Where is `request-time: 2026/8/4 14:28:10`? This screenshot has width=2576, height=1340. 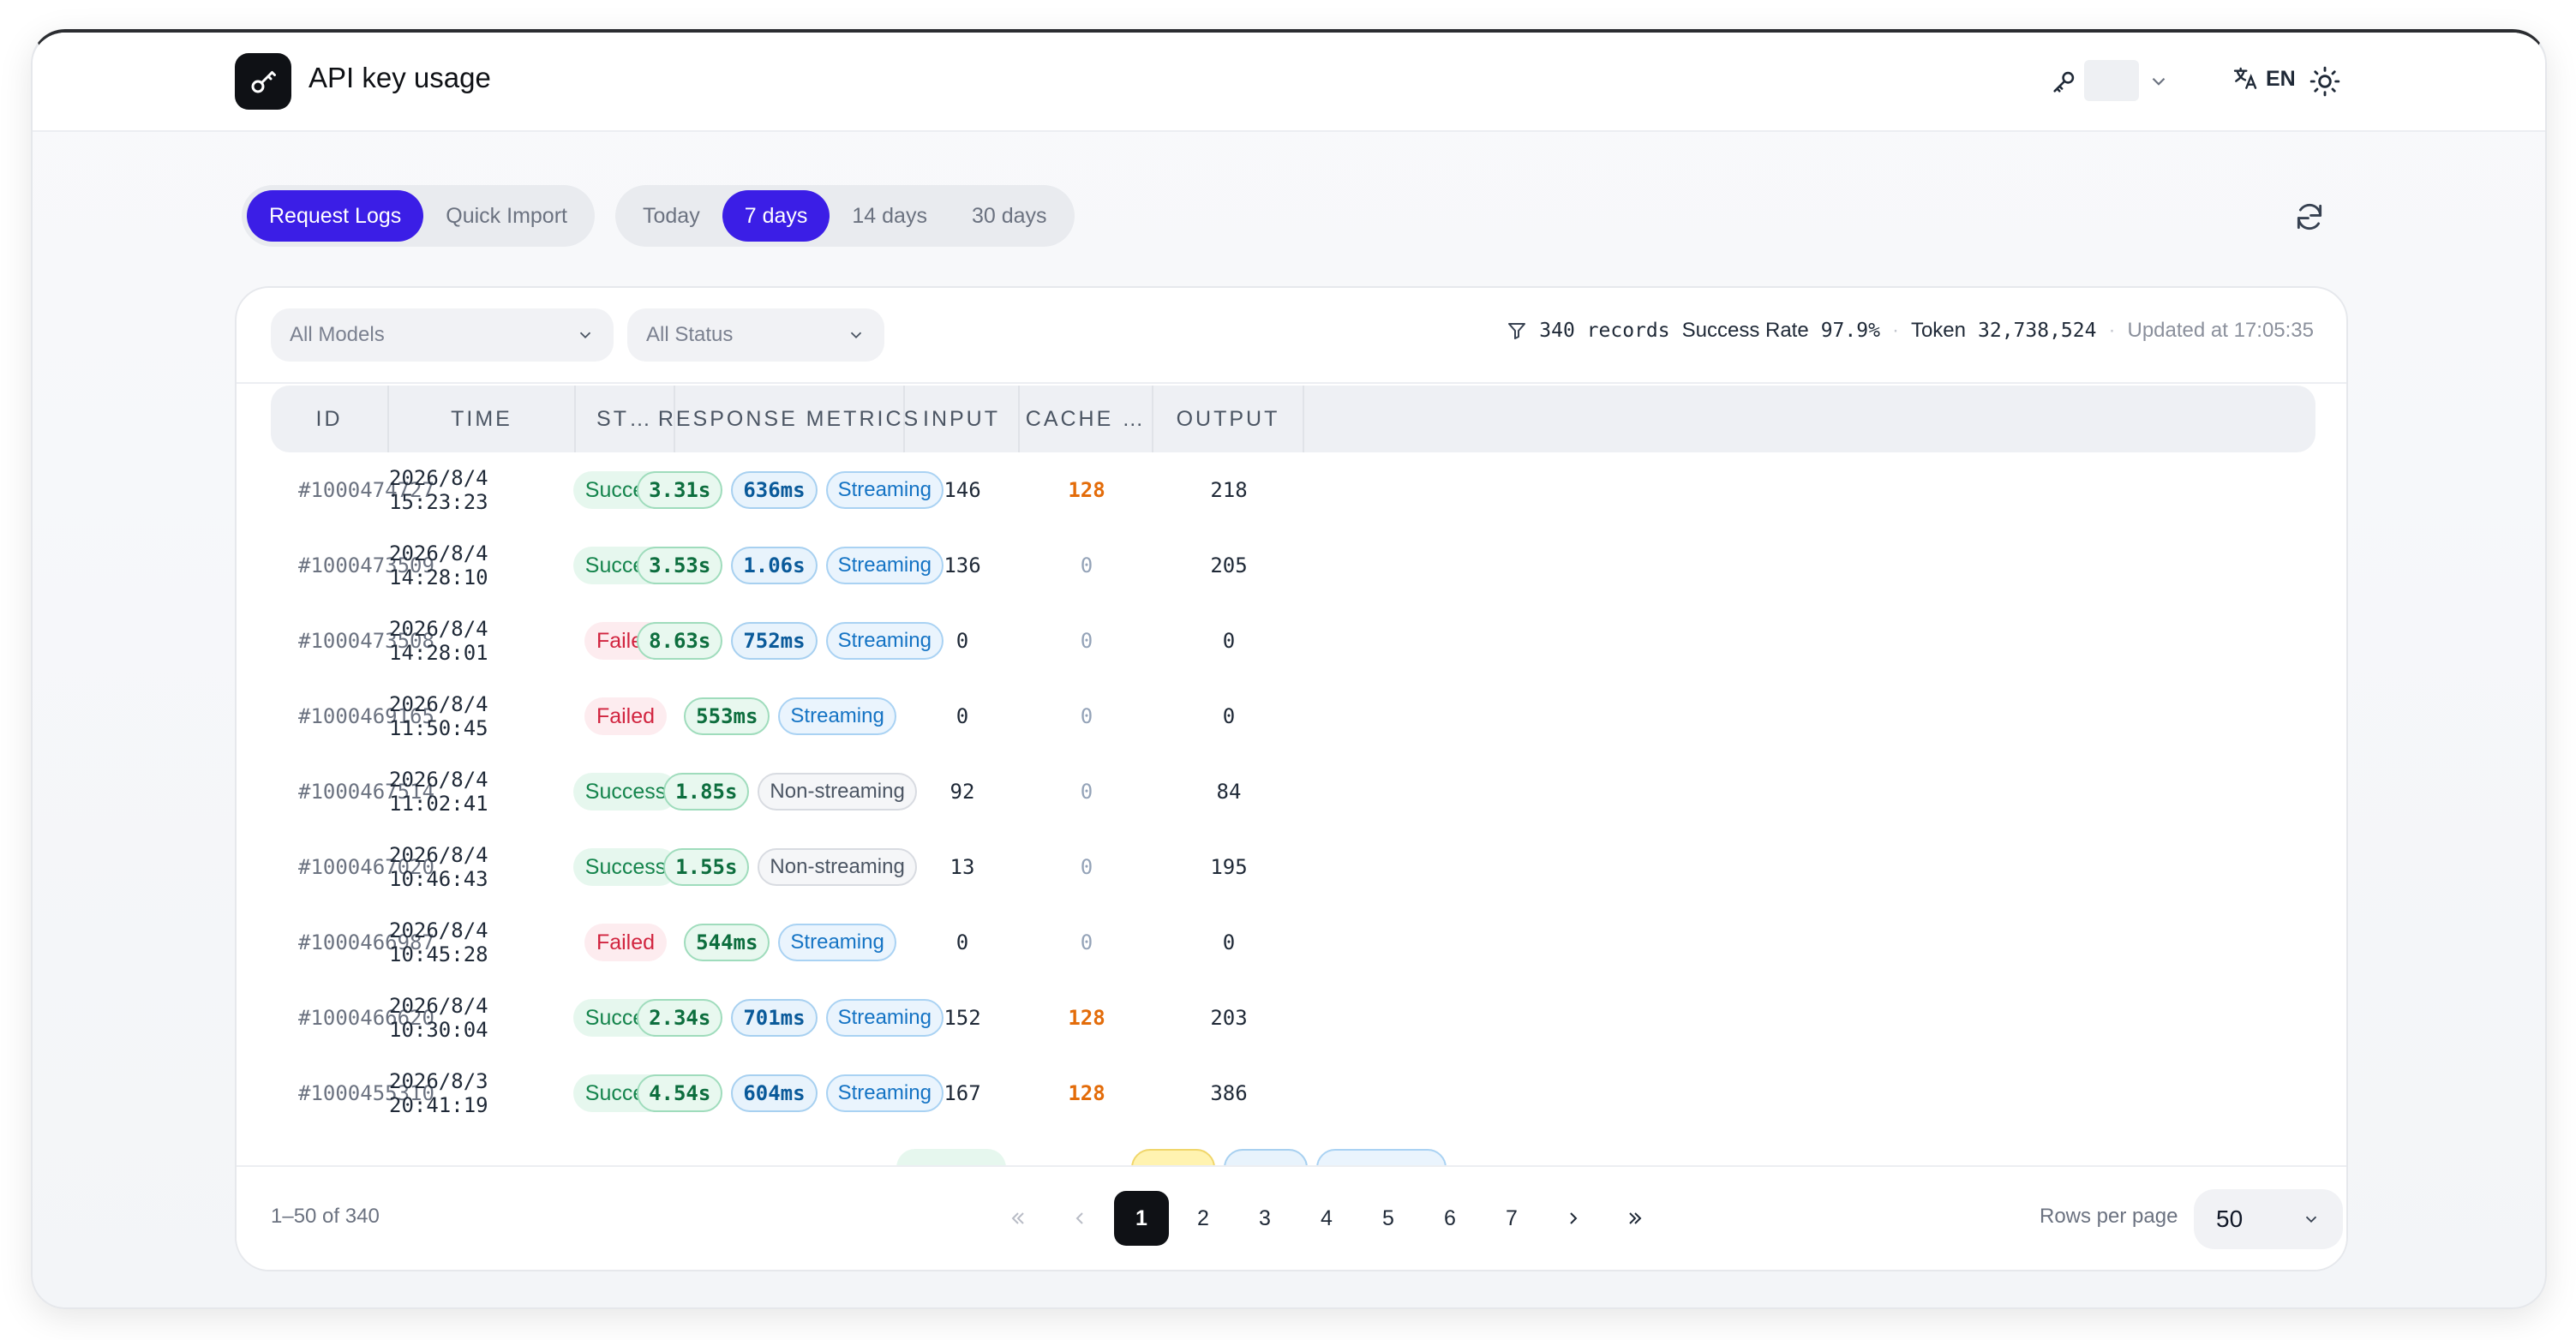 request-time: 2026/8/4 14:28:10 is located at coordinates (438, 565).